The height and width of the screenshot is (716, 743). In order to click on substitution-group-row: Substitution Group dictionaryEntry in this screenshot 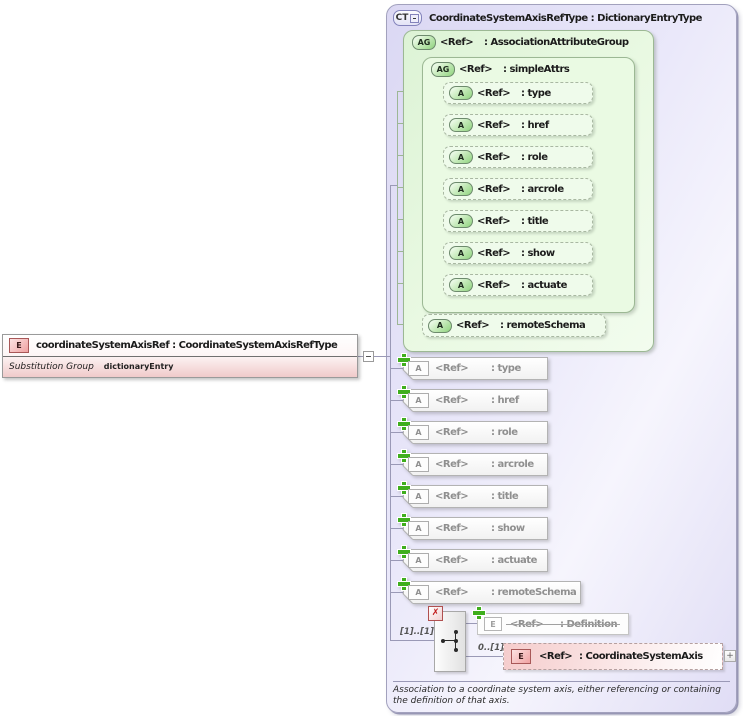, I will do `click(180, 366)`.